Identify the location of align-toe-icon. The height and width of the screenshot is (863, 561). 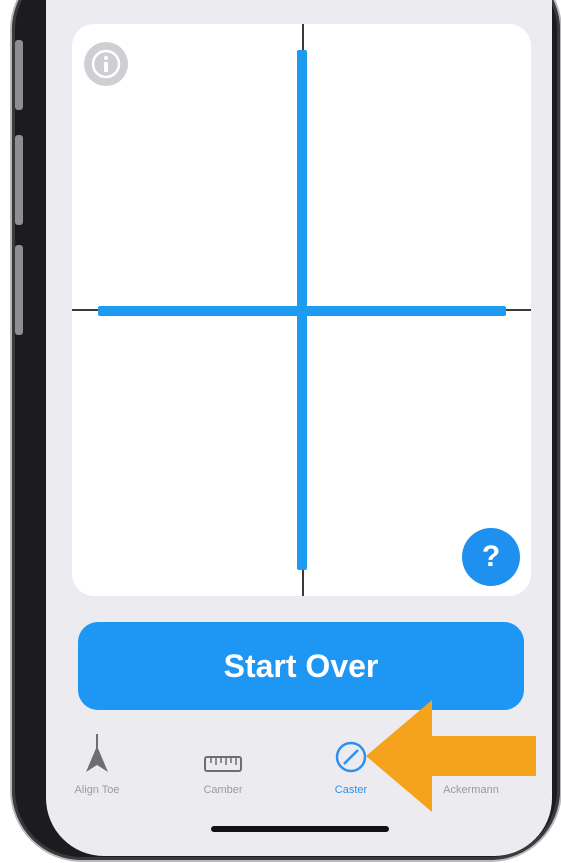
(97, 753).